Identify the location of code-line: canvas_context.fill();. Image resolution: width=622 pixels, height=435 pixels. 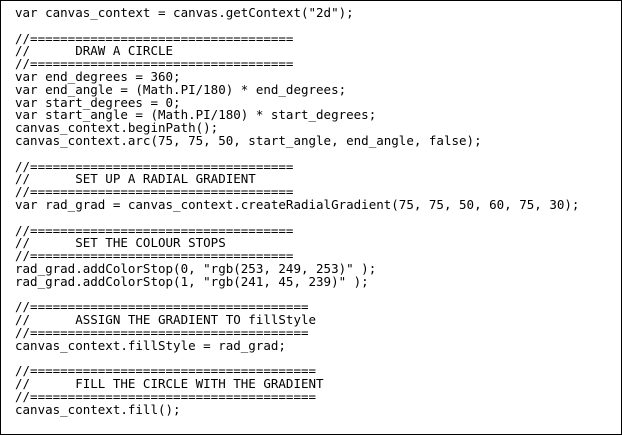
(98, 409).